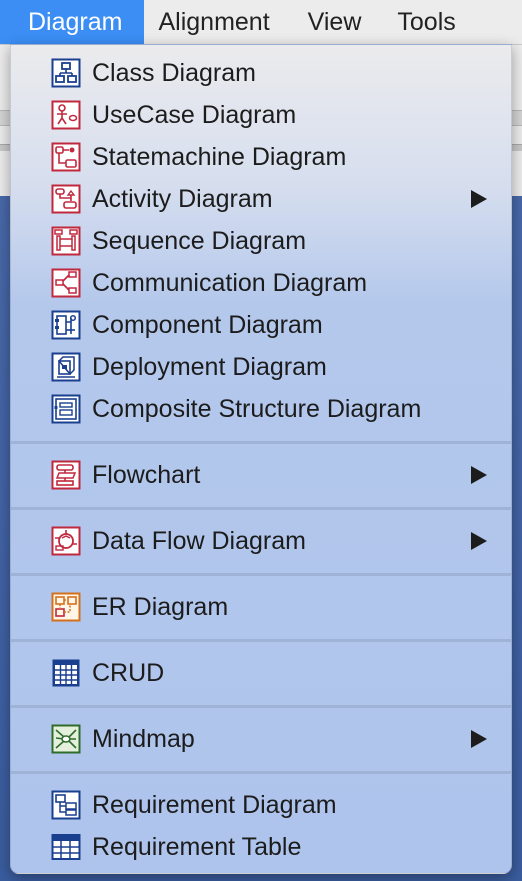 The height and width of the screenshot is (881, 522). I want to click on menu-item-deployment-diagram: Deployment Diagram, so click(261, 367).